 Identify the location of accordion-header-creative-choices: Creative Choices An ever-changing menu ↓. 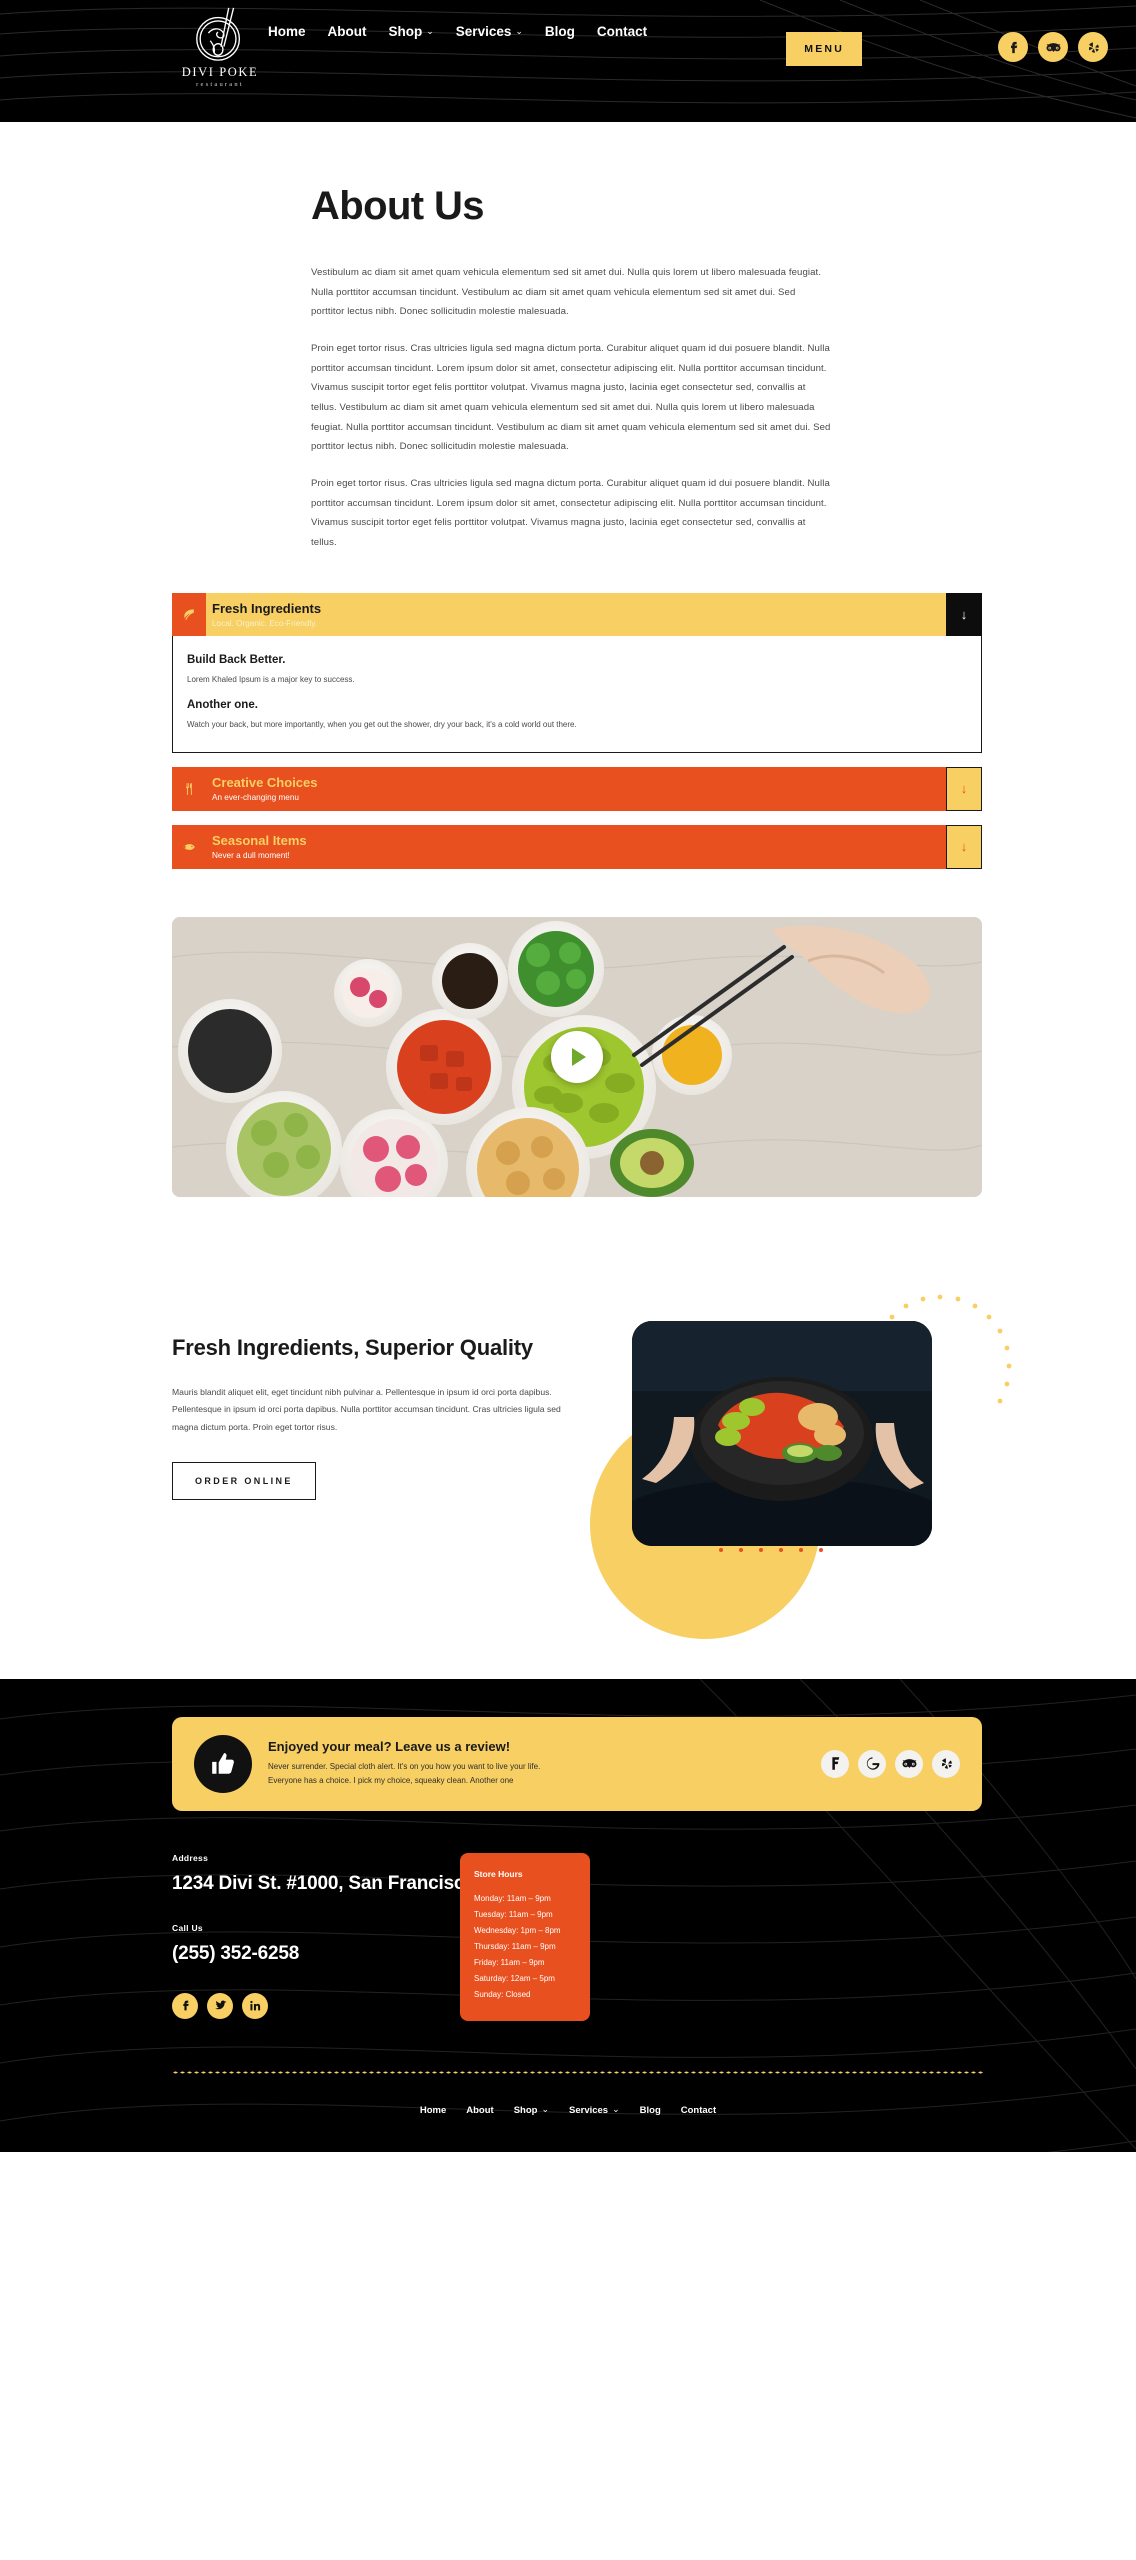
(577, 788).